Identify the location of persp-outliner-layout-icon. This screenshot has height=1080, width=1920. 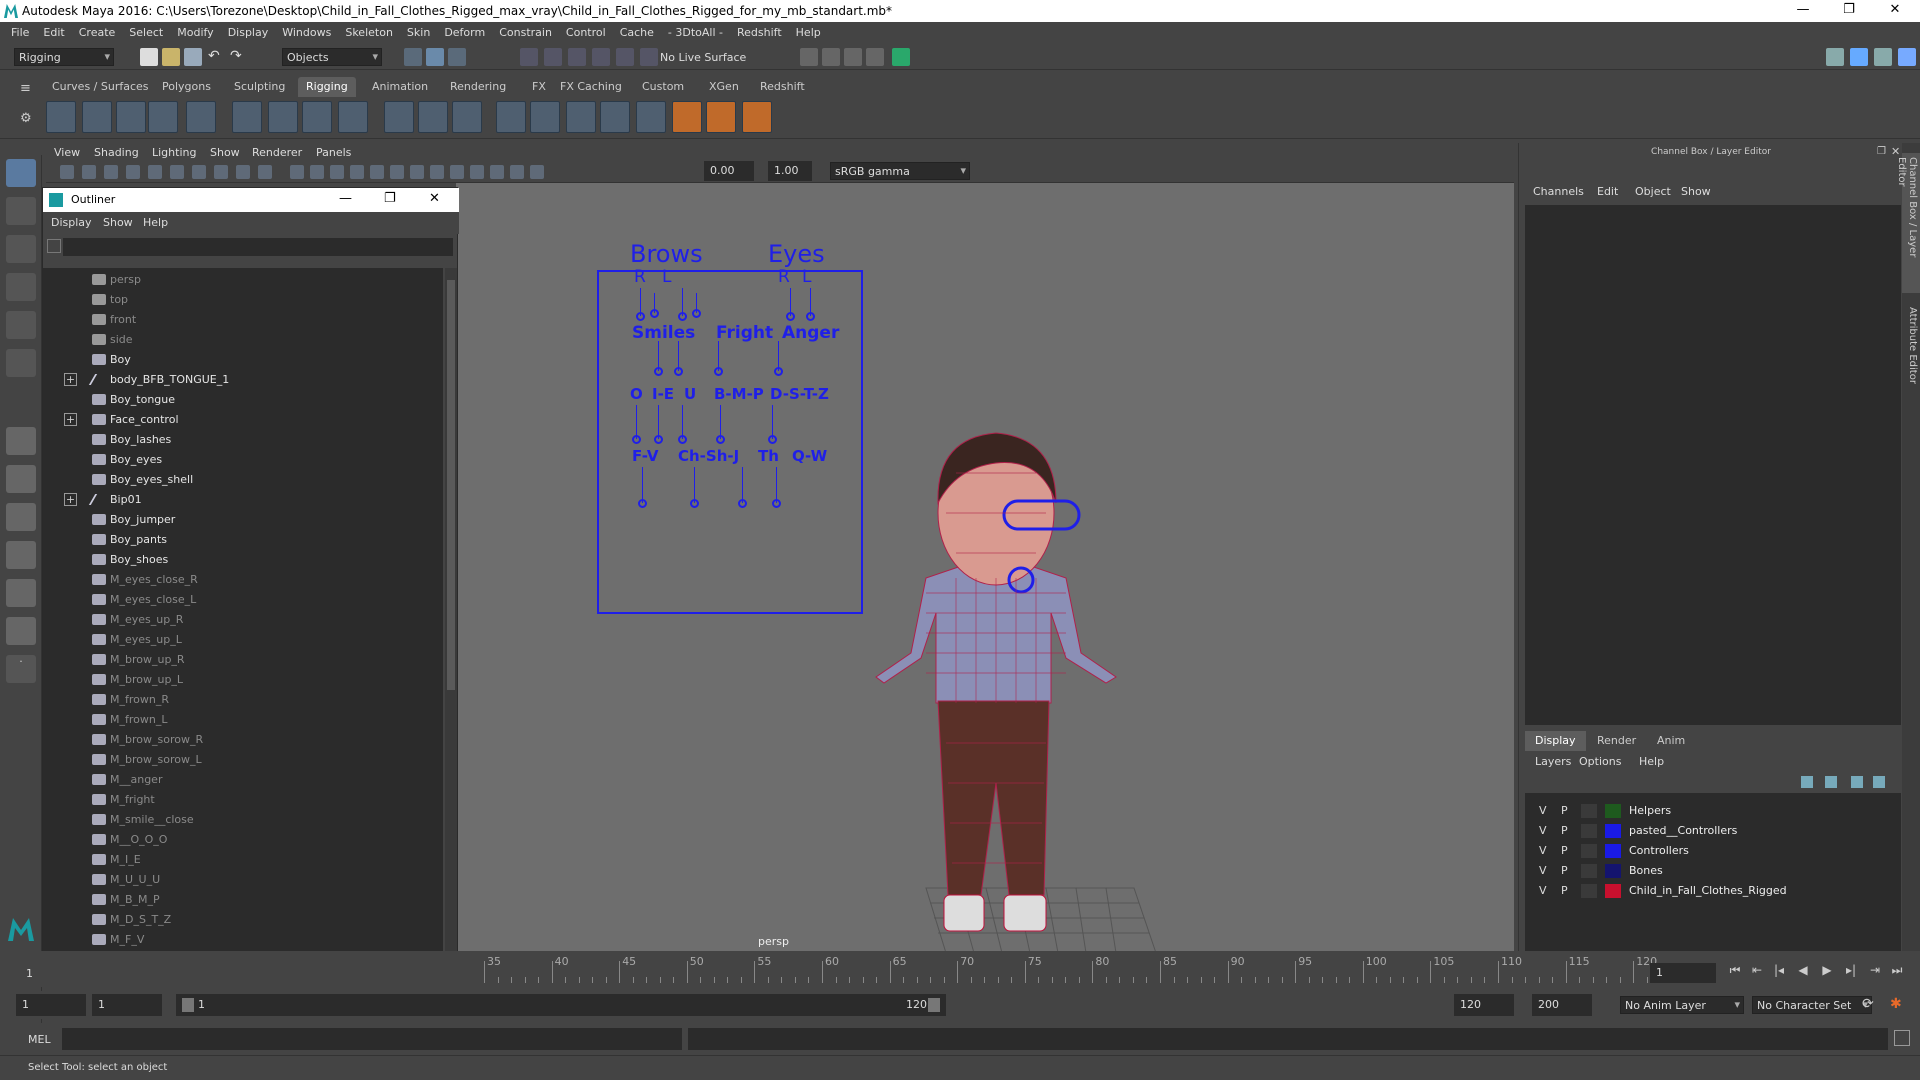
(21, 517).